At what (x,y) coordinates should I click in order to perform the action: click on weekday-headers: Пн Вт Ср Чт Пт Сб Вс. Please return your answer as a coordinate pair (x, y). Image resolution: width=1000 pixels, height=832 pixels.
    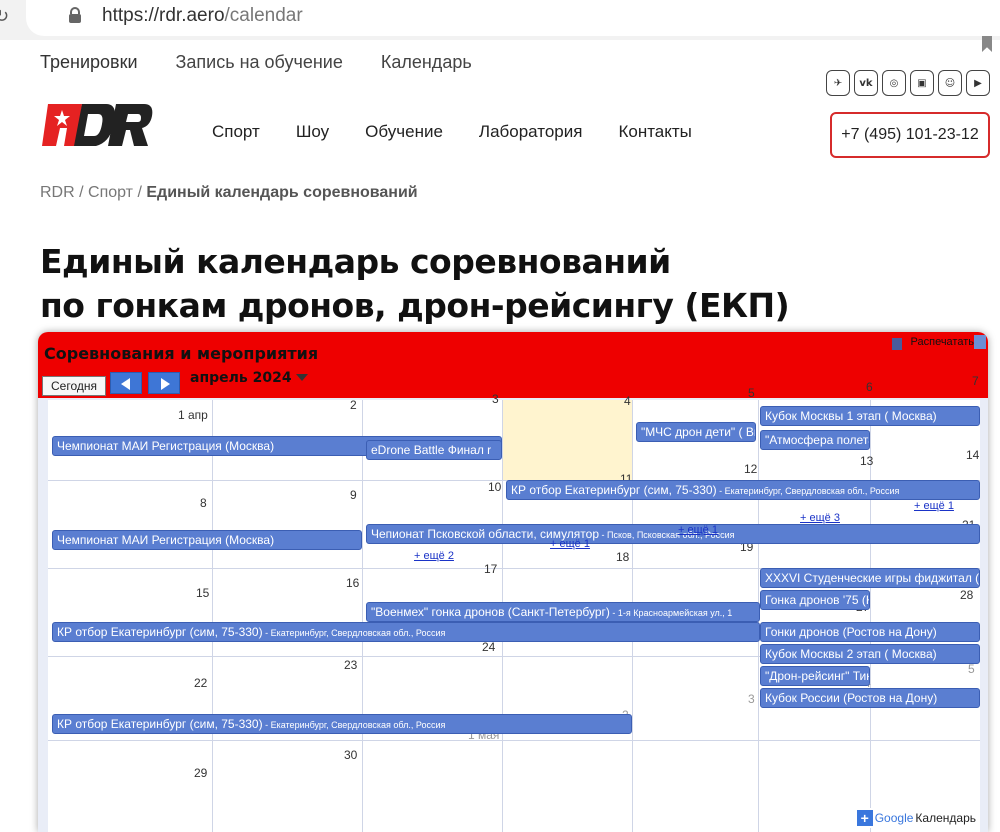
    Looking at the image, I should click on (513, 397).